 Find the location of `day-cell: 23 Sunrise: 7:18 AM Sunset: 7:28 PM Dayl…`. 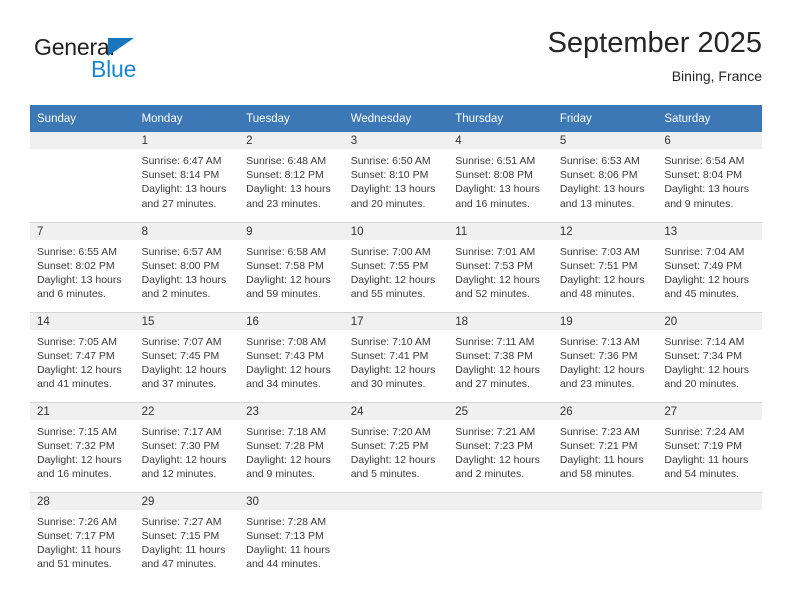

day-cell: 23 Sunrise: 7:18 AM Sunset: 7:28 PM Dayl… is located at coordinates (291, 446).